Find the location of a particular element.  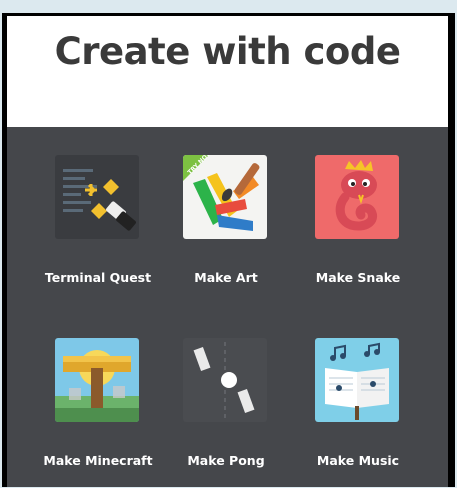

app-tile-make-minecraft: Make Minecraft is located at coordinates (100, 413).